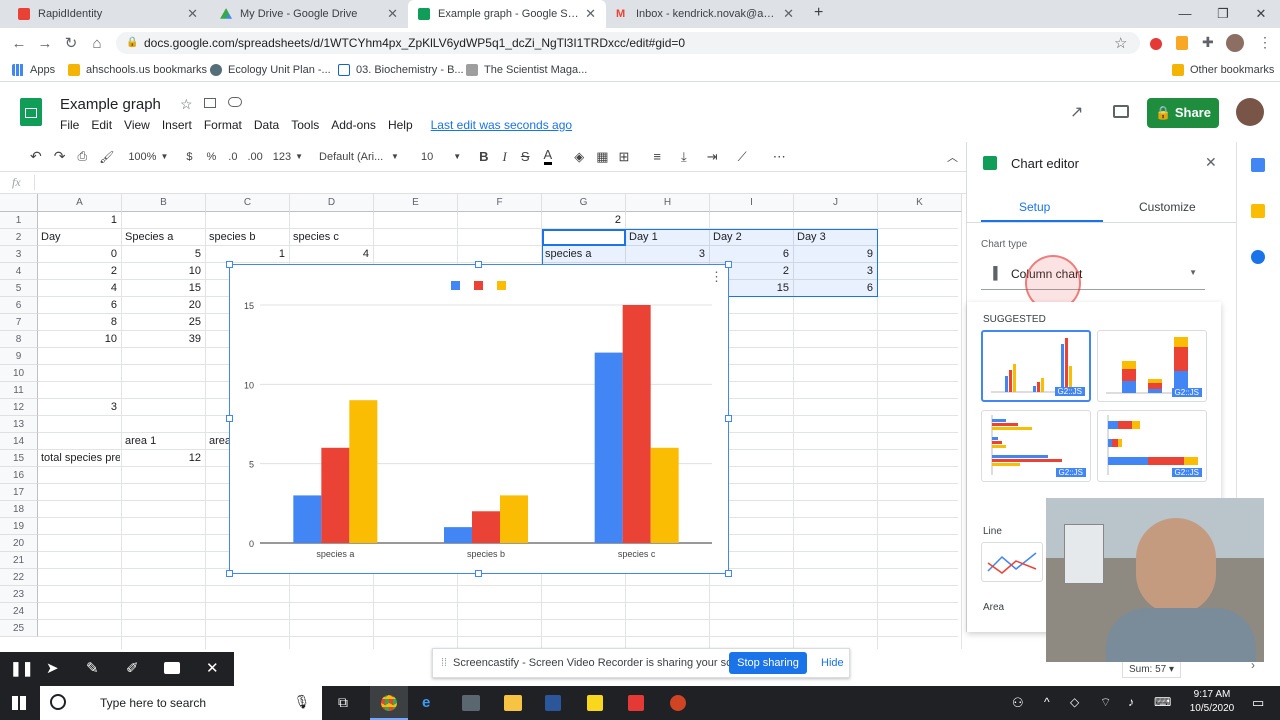  What do you see at coordinates (742, 157) in the screenshot?
I see `text-rotate-icon: ⟋` at bounding box center [742, 157].